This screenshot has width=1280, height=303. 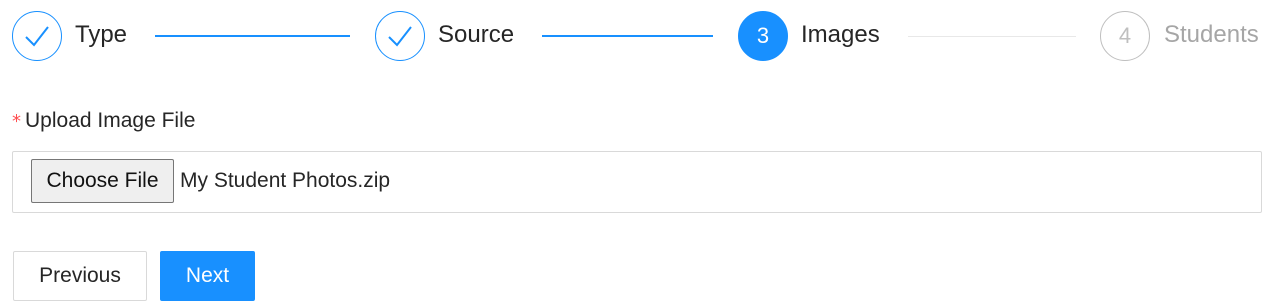 What do you see at coordinates (102, 181) in the screenshot?
I see `choose-file-button: Choose File` at bounding box center [102, 181].